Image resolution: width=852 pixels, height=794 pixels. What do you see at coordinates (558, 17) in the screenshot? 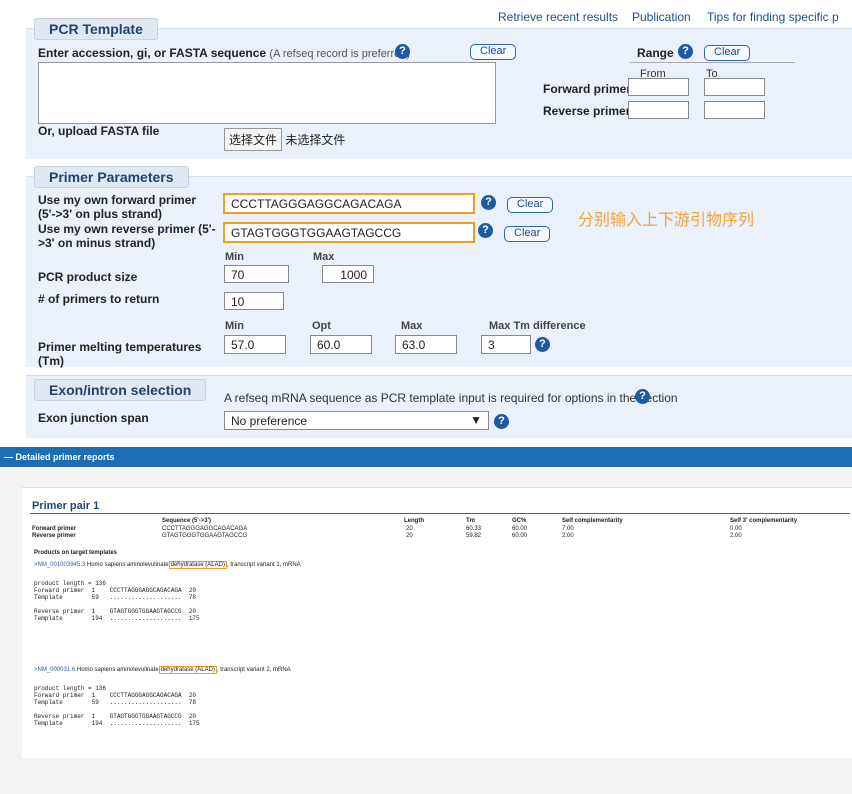
I see `retrieve-results-link: Retrieve recent results` at bounding box center [558, 17].